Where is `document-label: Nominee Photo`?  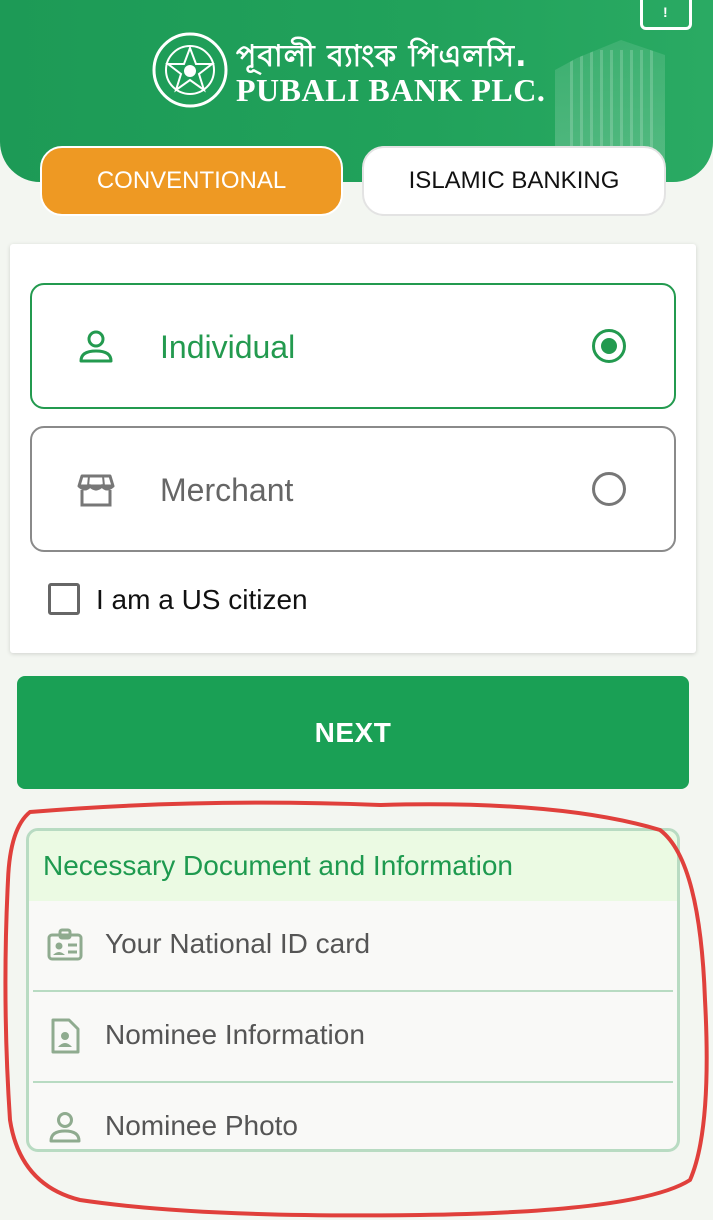
document-label: Nominee Photo is located at coordinates (202, 1125).